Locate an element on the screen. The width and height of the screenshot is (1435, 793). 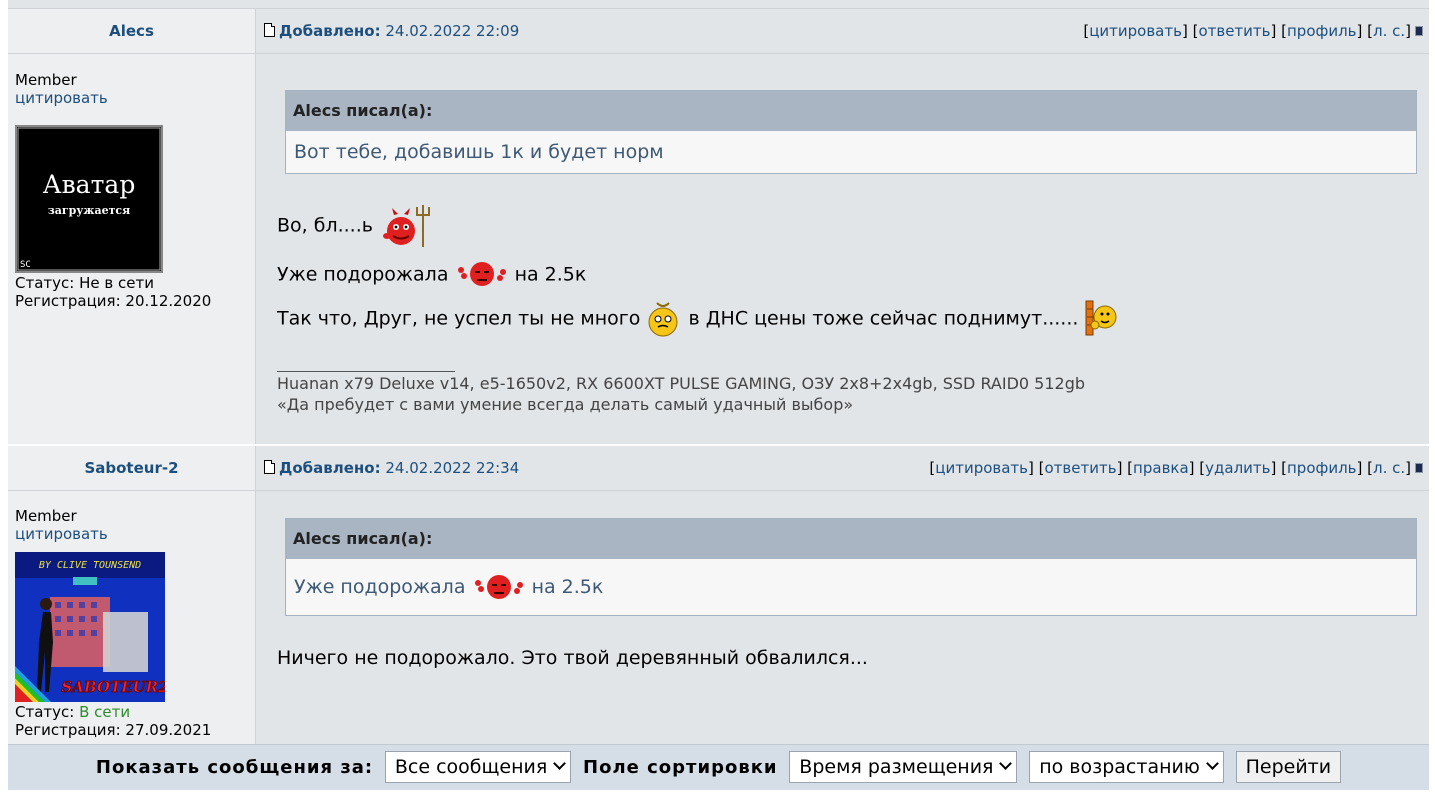
avatar-corner: SC is located at coordinates (25, 265).